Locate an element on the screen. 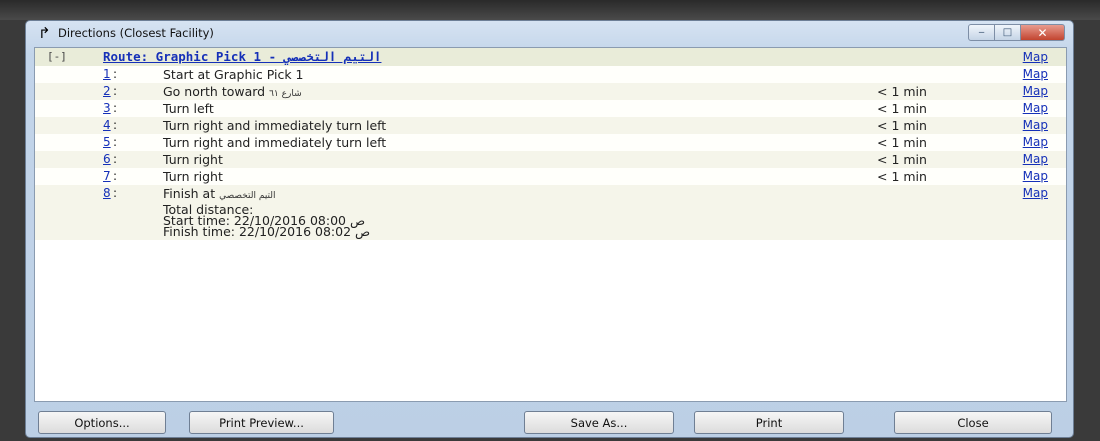  print-button: Print is located at coordinates (769, 422).